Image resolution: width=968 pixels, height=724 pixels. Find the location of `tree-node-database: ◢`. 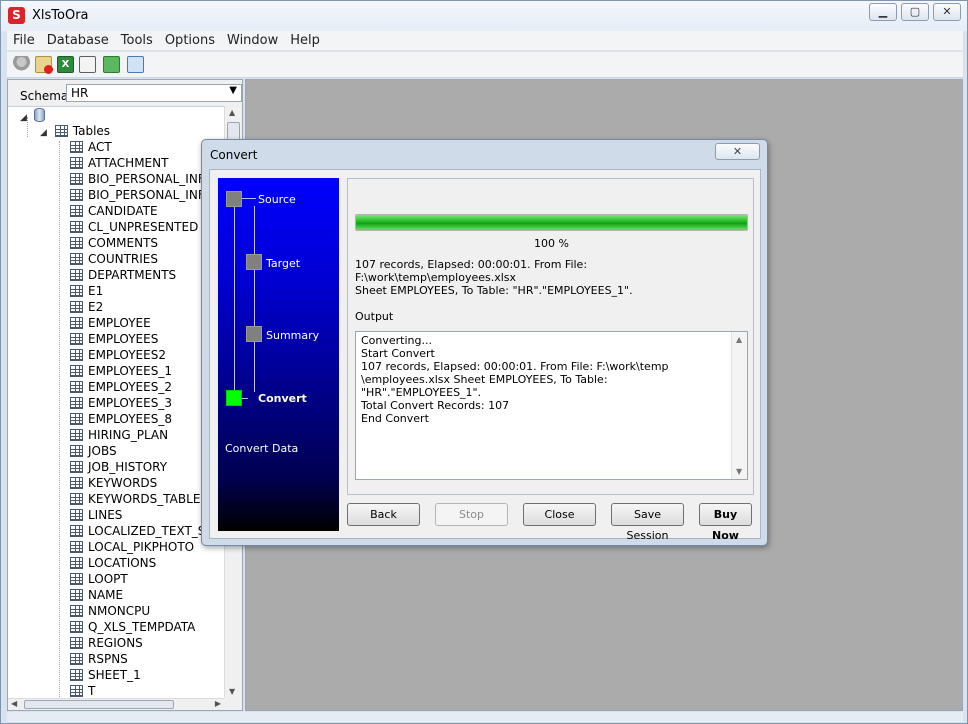

tree-node-database: ◢ is located at coordinates (32, 116).